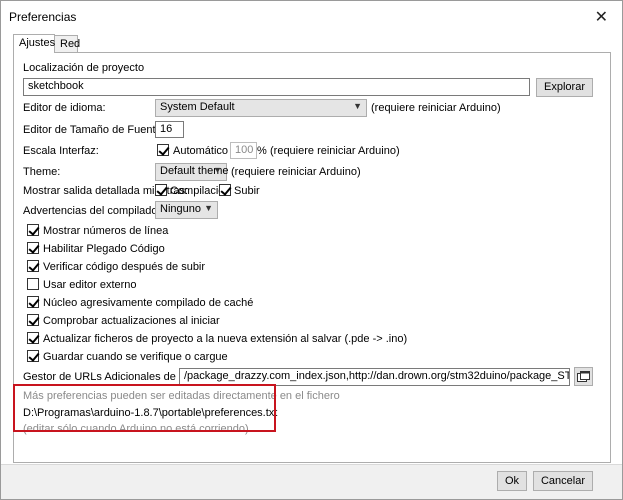 The image size is (623, 500). Describe the element at coordinates (148, 303) in the screenshot. I see `option-cache-core-label: Núcleo agresivamente compilado de caché` at that location.